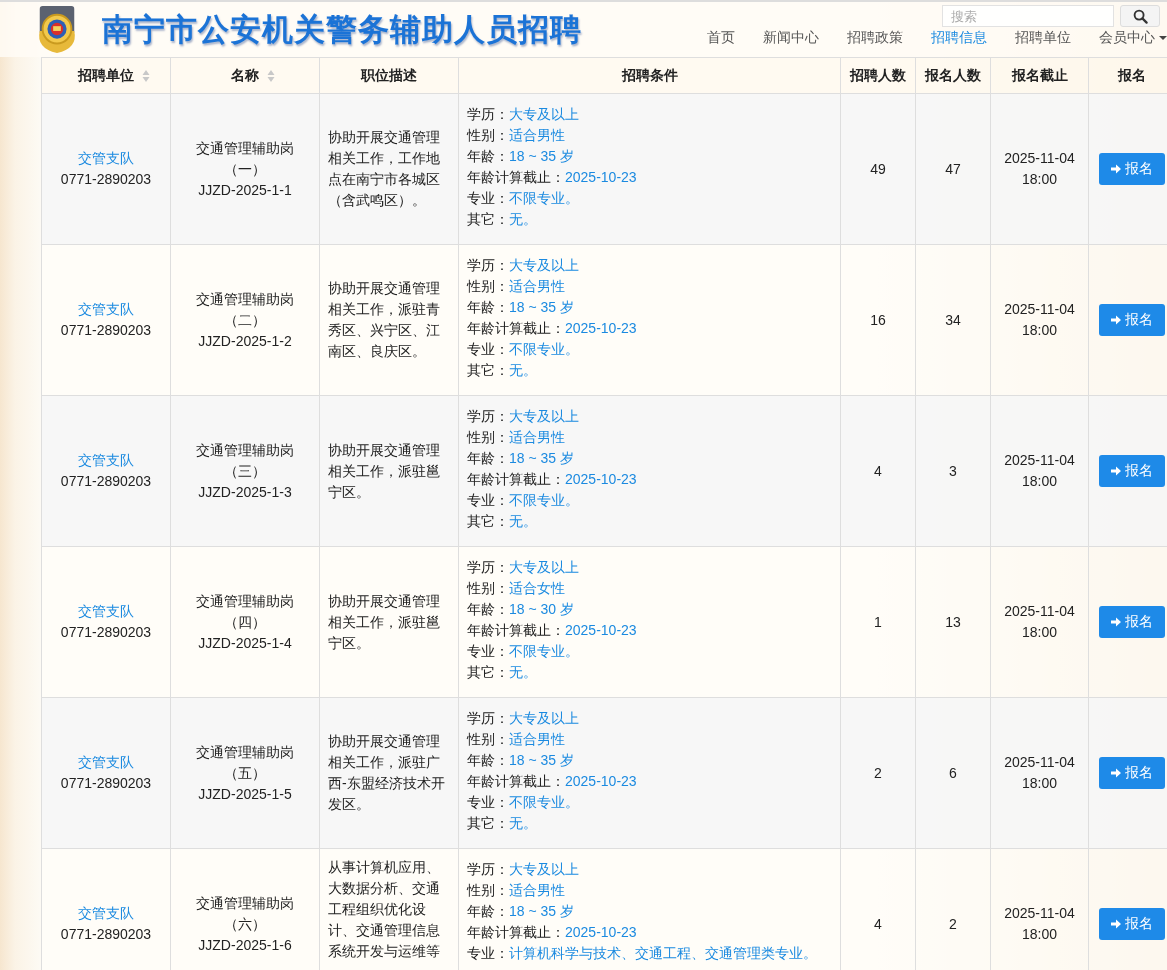  I want to click on job-code: JJZD-2025-1-3, so click(245, 492).